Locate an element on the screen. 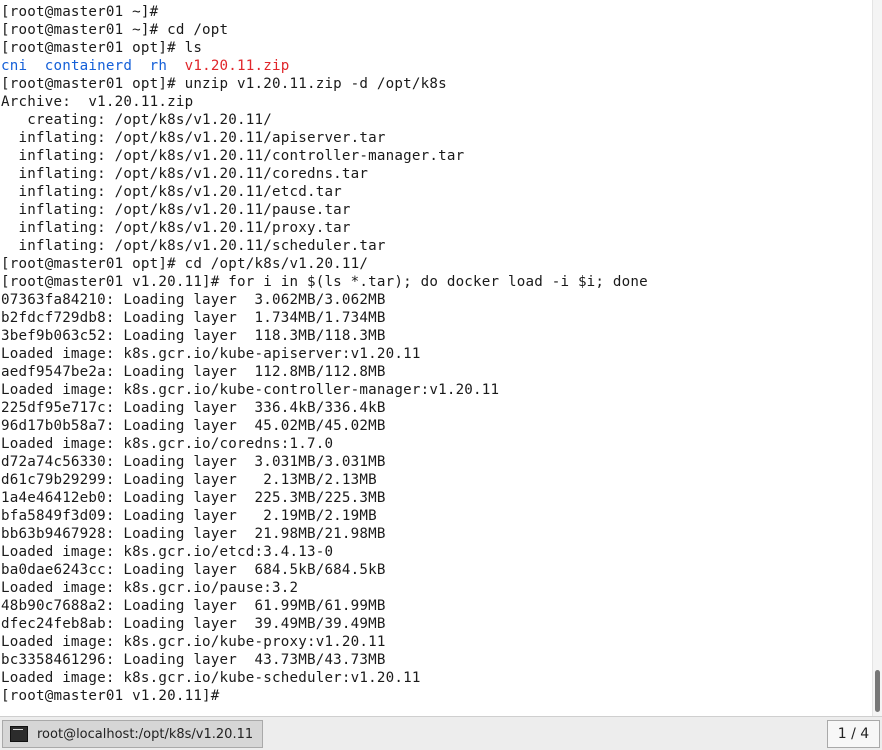  taskbar-window-button: root@localhost:/opt/k8s/v1.20.11 is located at coordinates (132, 734).